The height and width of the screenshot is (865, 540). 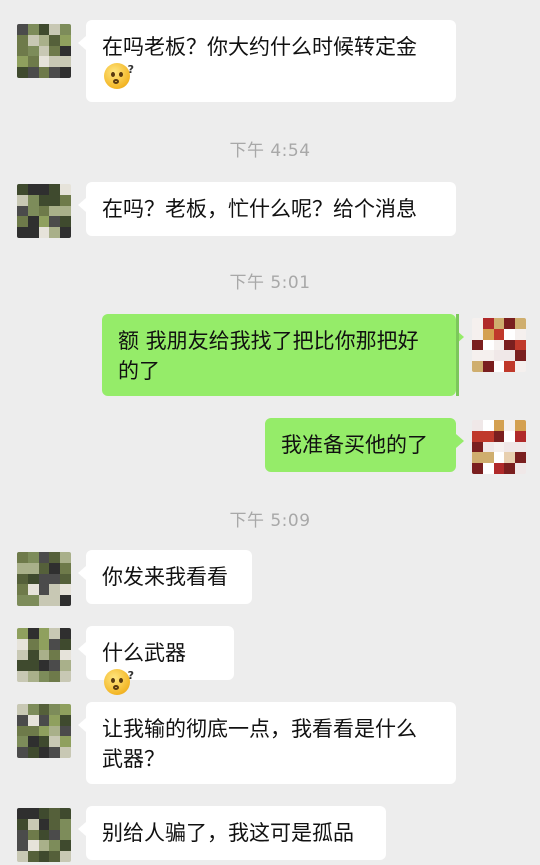 What do you see at coordinates (165, 577) in the screenshot?
I see `message-bubble-incoming: 你发来我看看` at bounding box center [165, 577].